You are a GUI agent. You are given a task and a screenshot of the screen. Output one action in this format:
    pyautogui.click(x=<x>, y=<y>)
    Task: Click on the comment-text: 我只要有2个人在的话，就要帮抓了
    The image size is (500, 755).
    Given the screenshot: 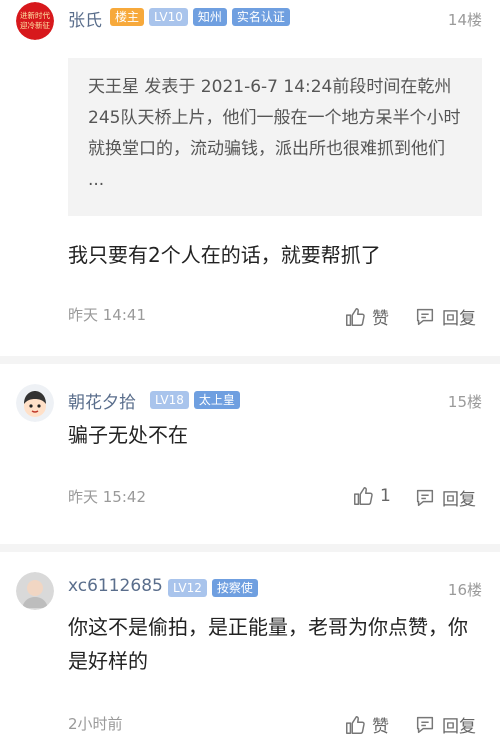 What is the action you would take?
    pyautogui.click(x=224, y=255)
    